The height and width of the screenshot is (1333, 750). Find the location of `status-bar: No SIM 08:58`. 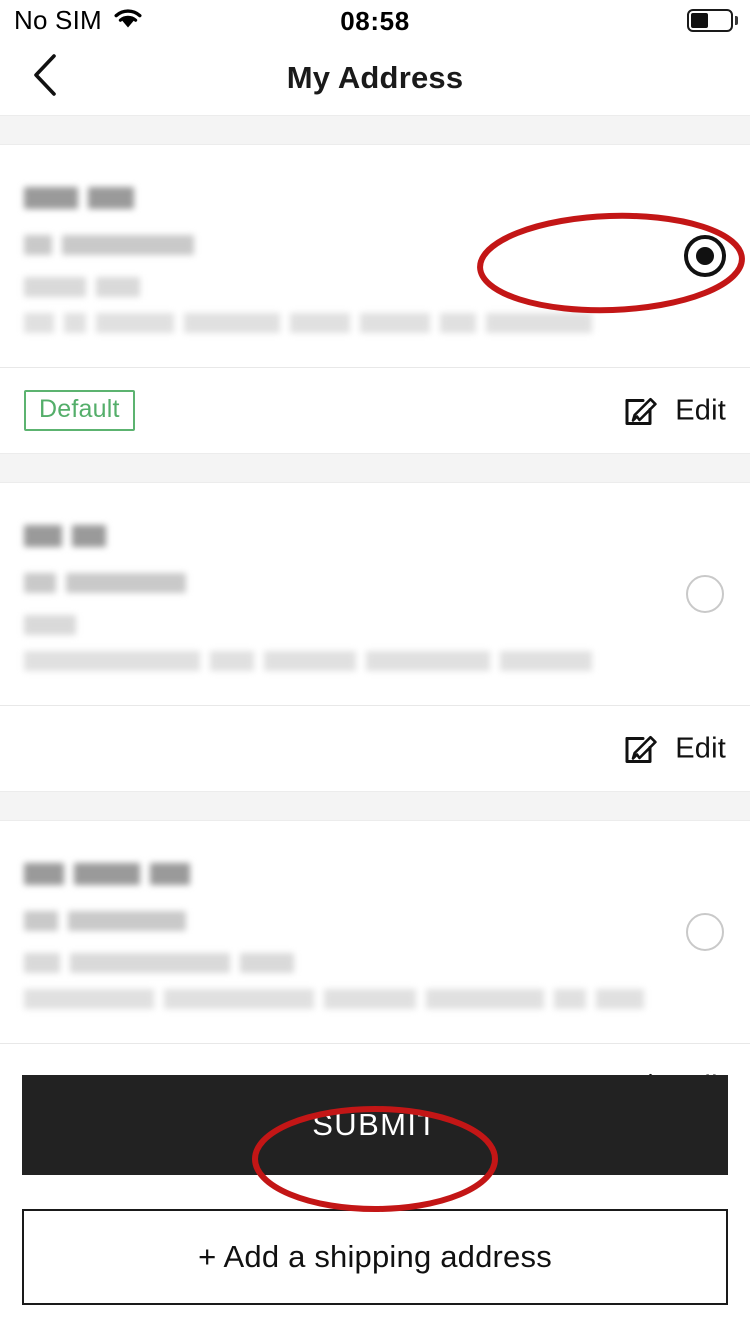

status-bar: No SIM 08:58 is located at coordinates (375, 20).